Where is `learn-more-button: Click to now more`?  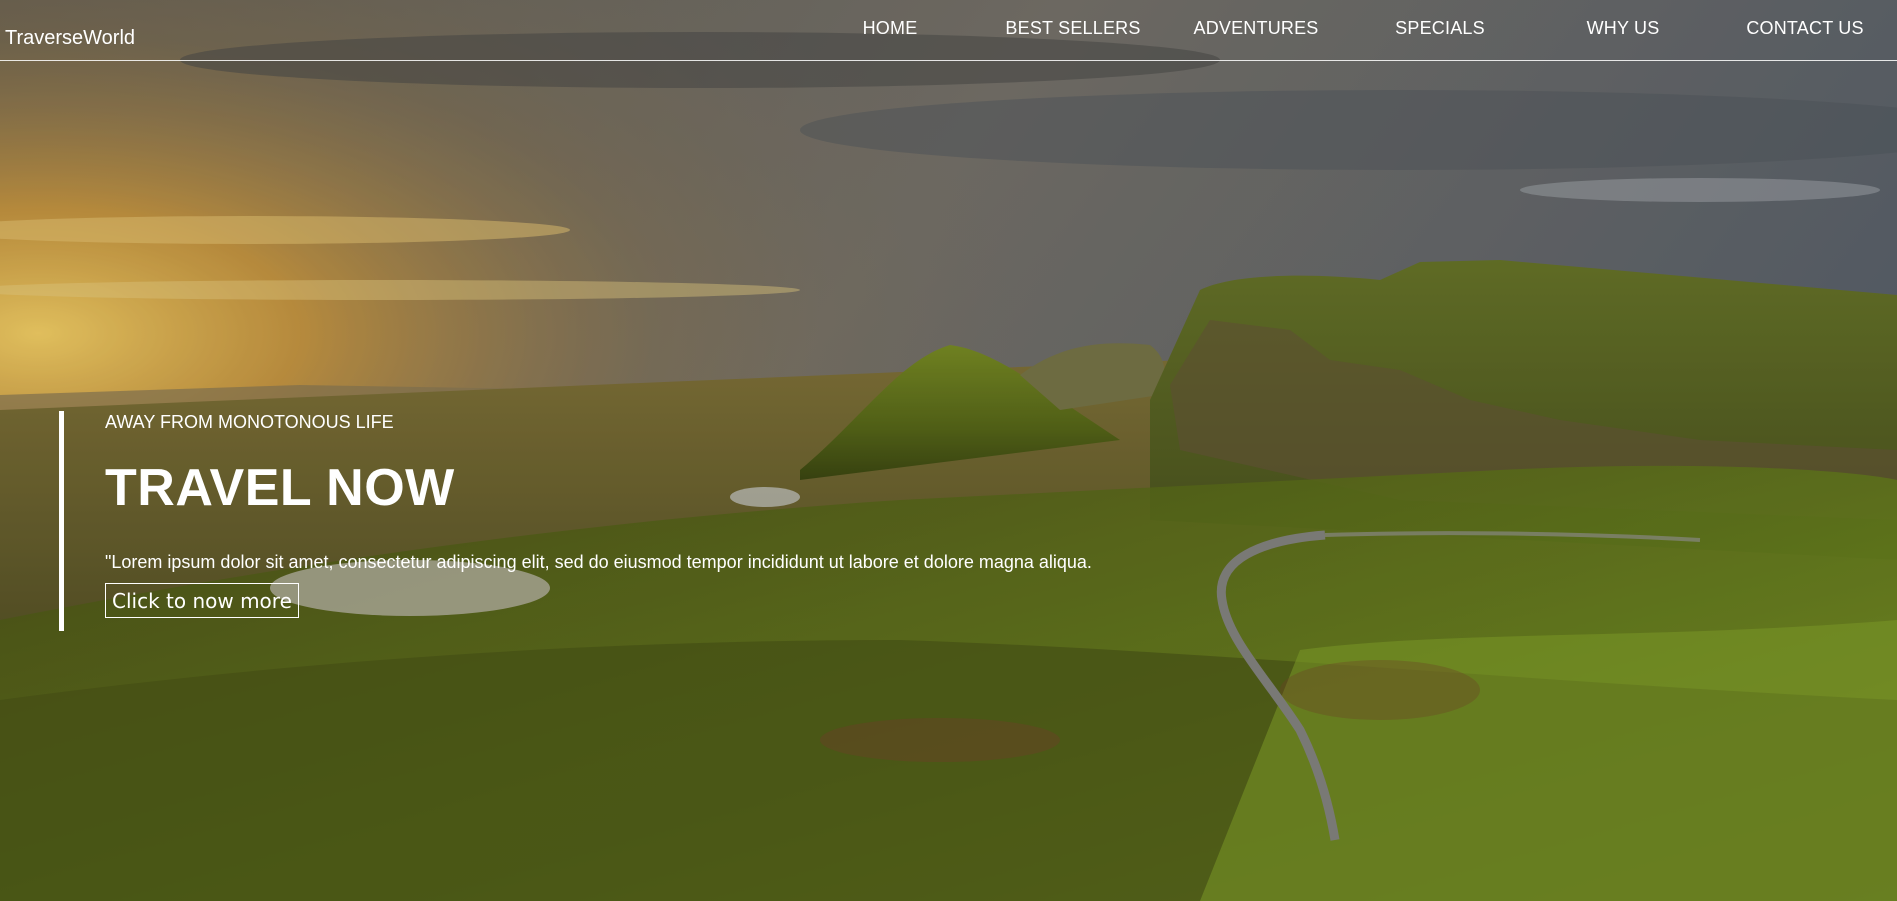 learn-more-button: Click to now more is located at coordinates (202, 600).